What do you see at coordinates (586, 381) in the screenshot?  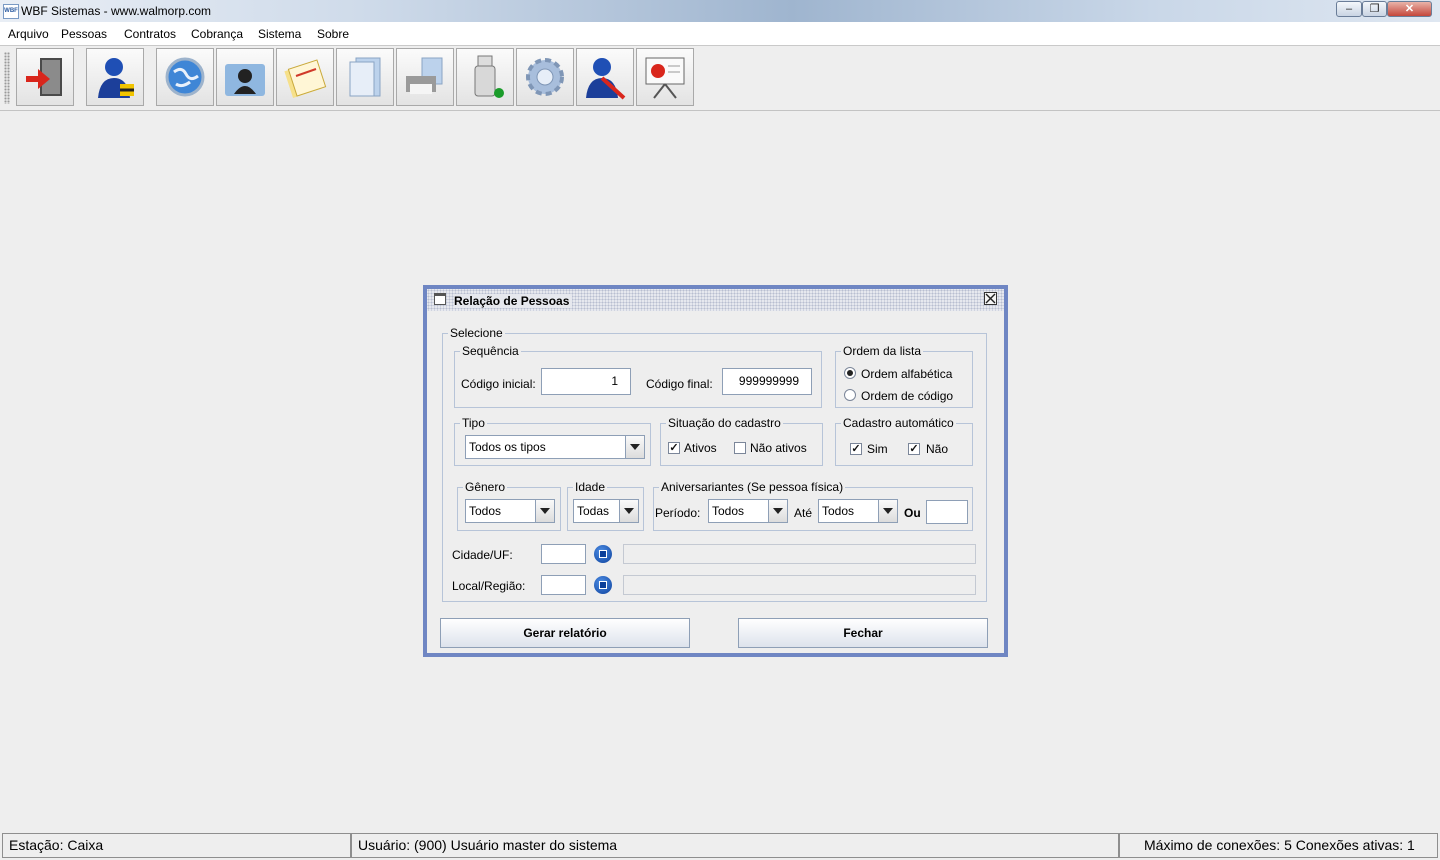 I see `codigo-inicial-input: 1` at bounding box center [586, 381].